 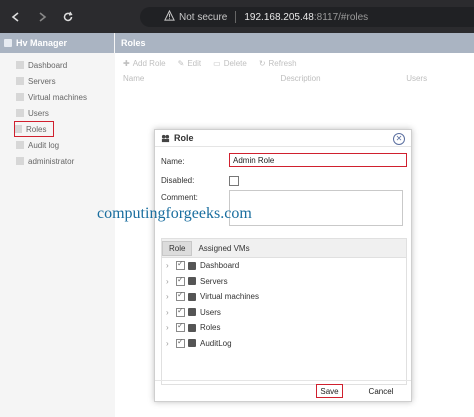 I want to click on role-icon, so click(x=165, y=138).